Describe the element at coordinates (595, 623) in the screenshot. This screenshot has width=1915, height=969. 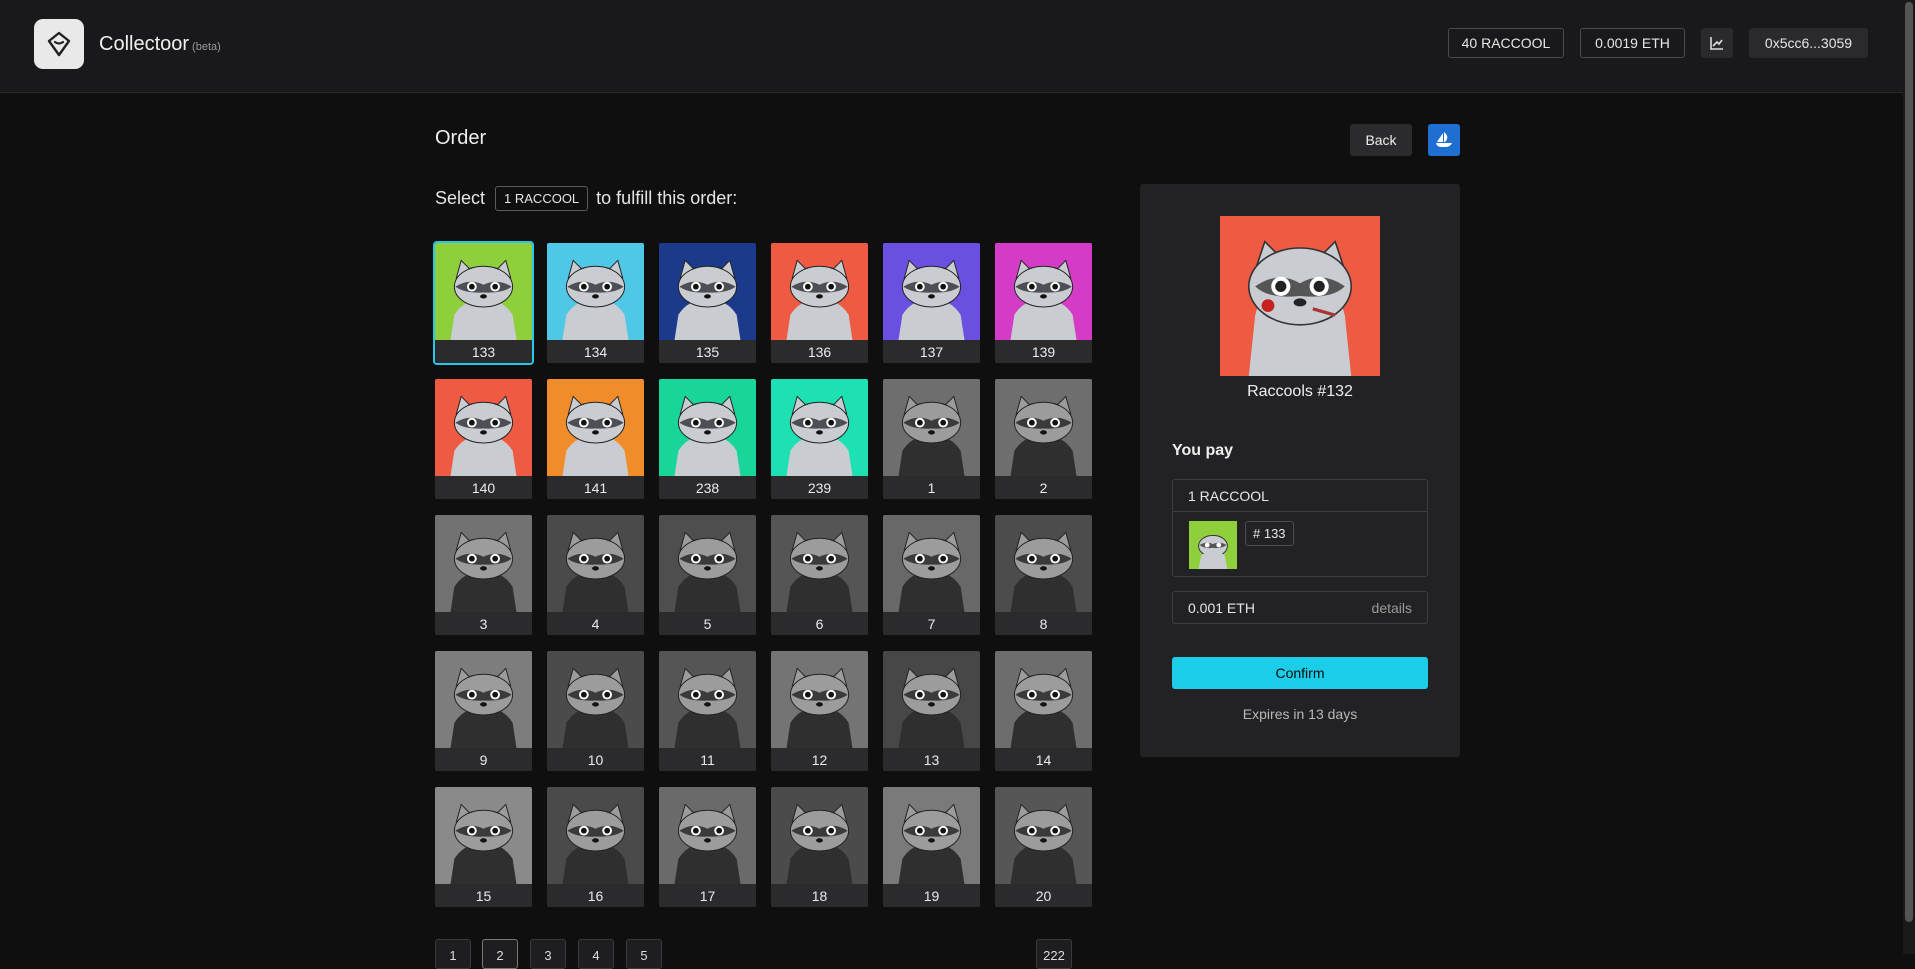
I see `nft-card-number: 4` at that location.